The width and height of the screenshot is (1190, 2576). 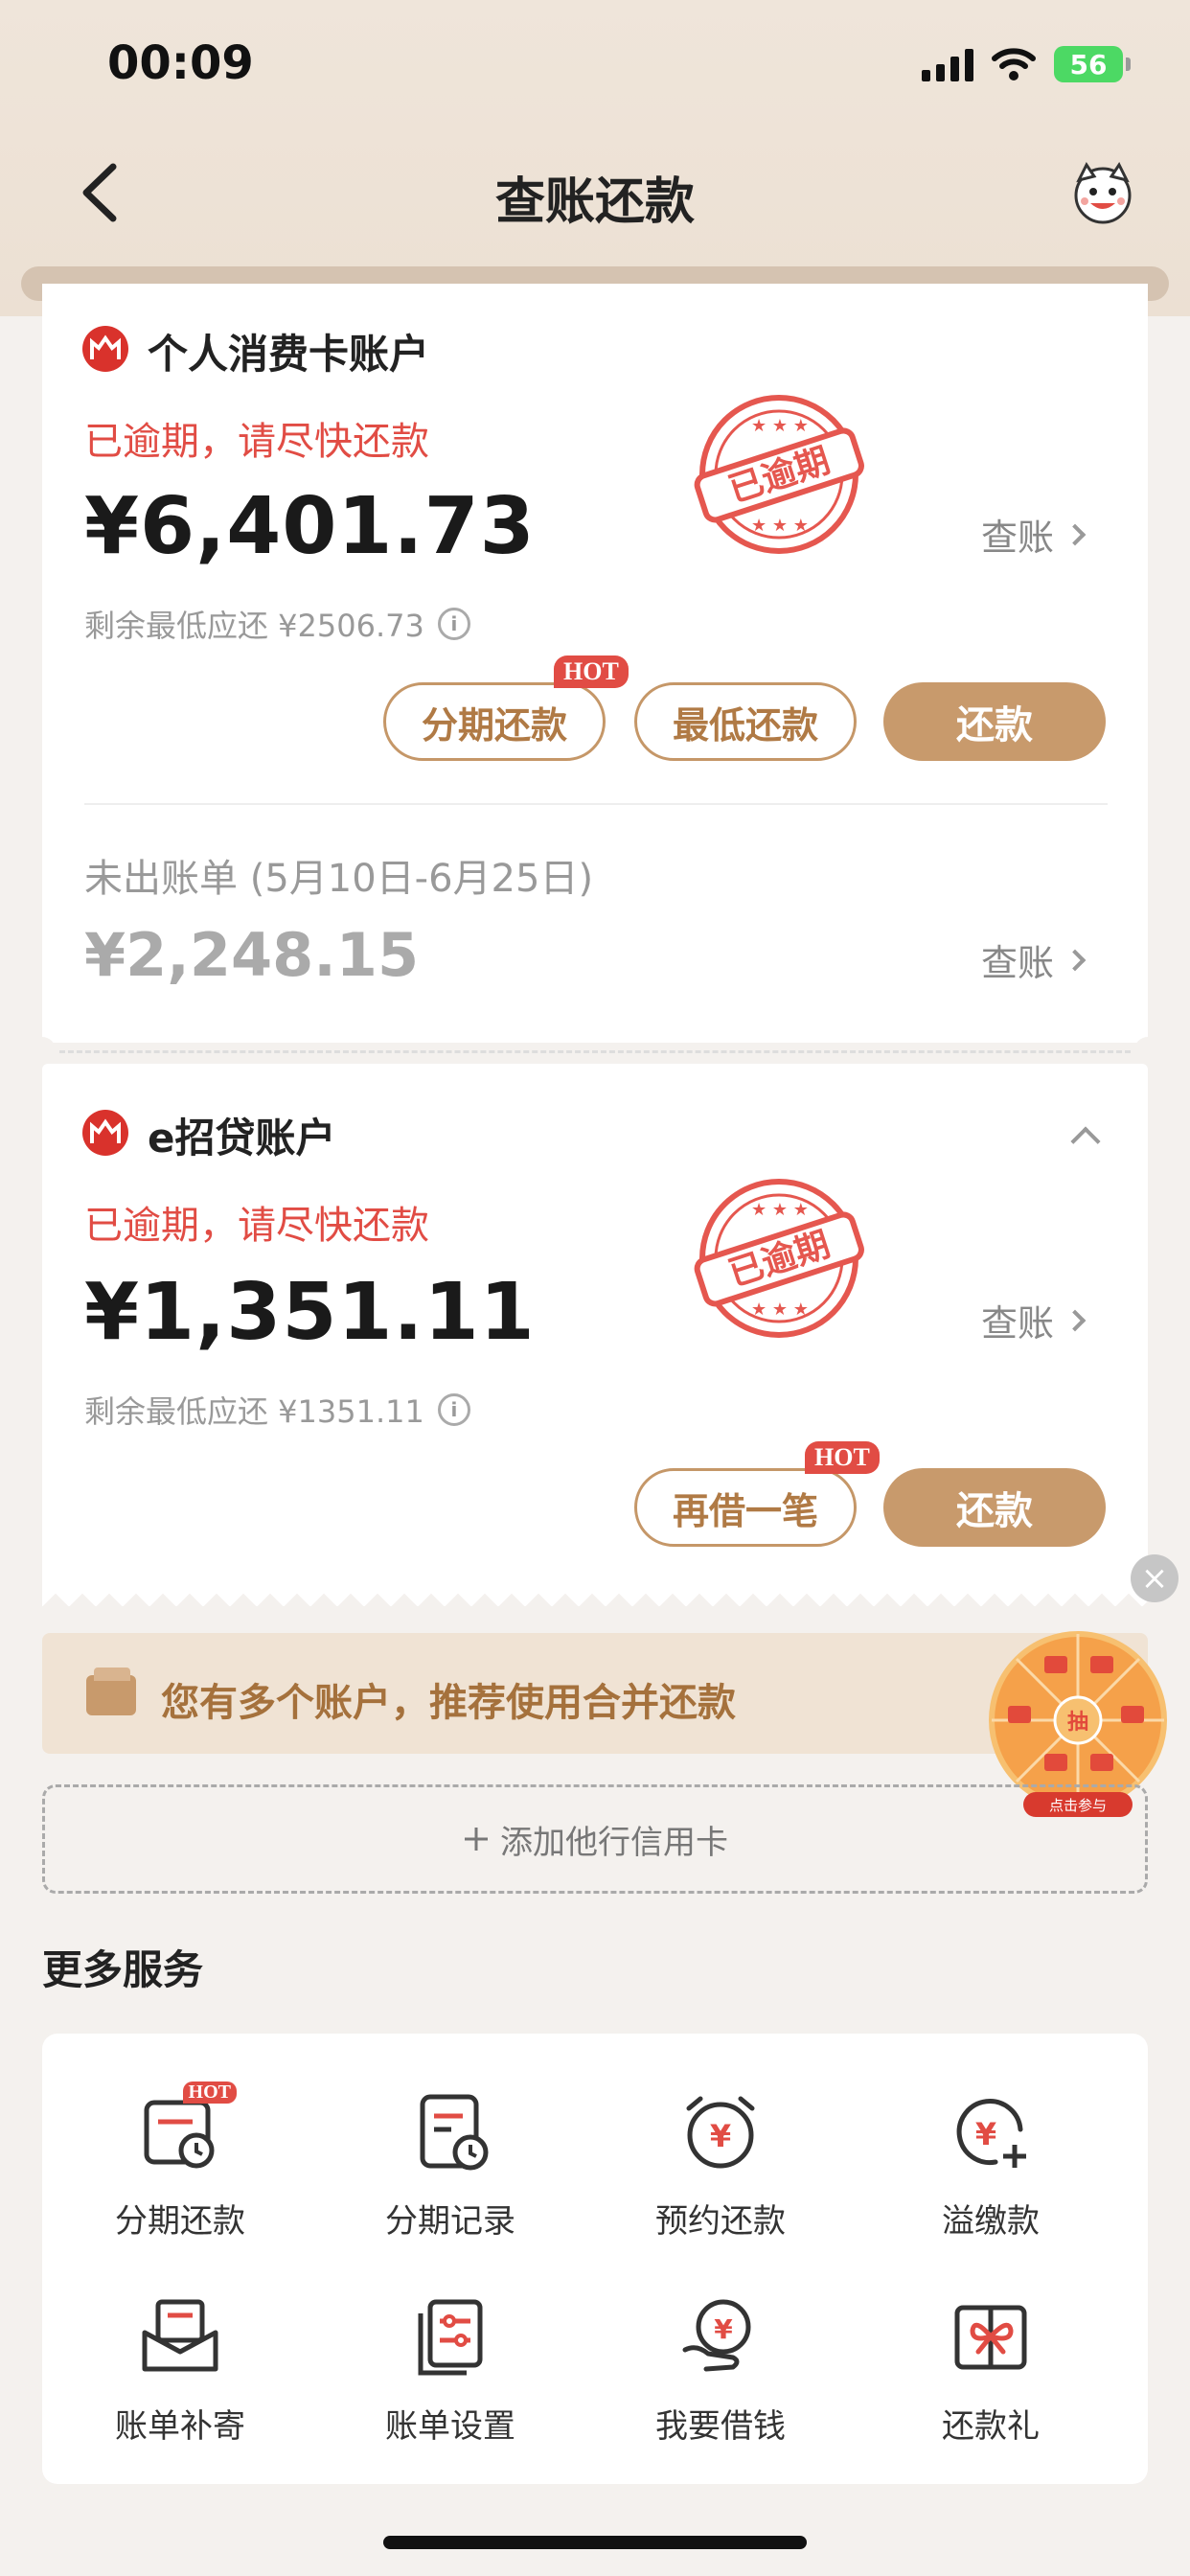 I want to click on service-bill-settings: 账单设置, so click(x=450, y=2370).